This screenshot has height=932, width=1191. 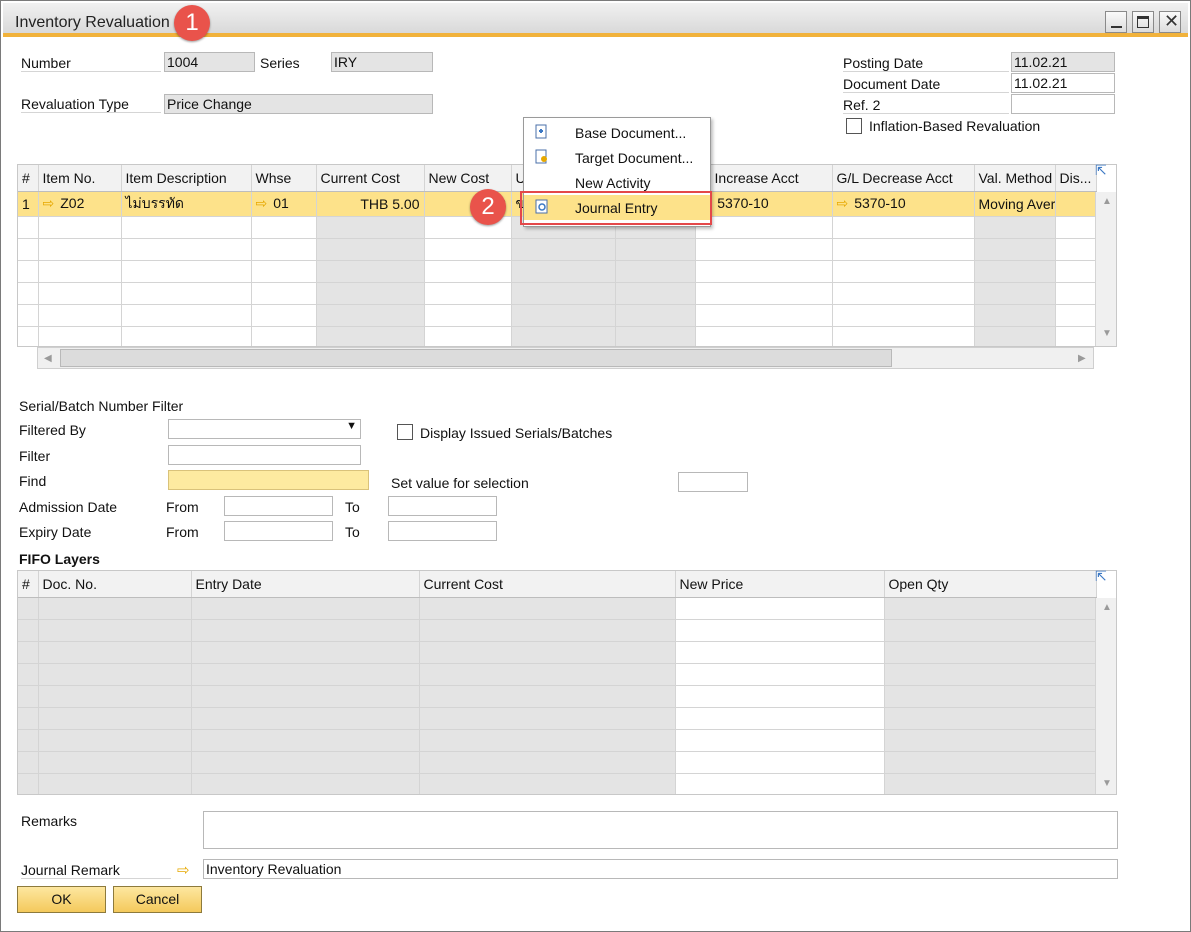 I want to click on posting-date-field: 11.02.21, so click(x=1063, y=62).